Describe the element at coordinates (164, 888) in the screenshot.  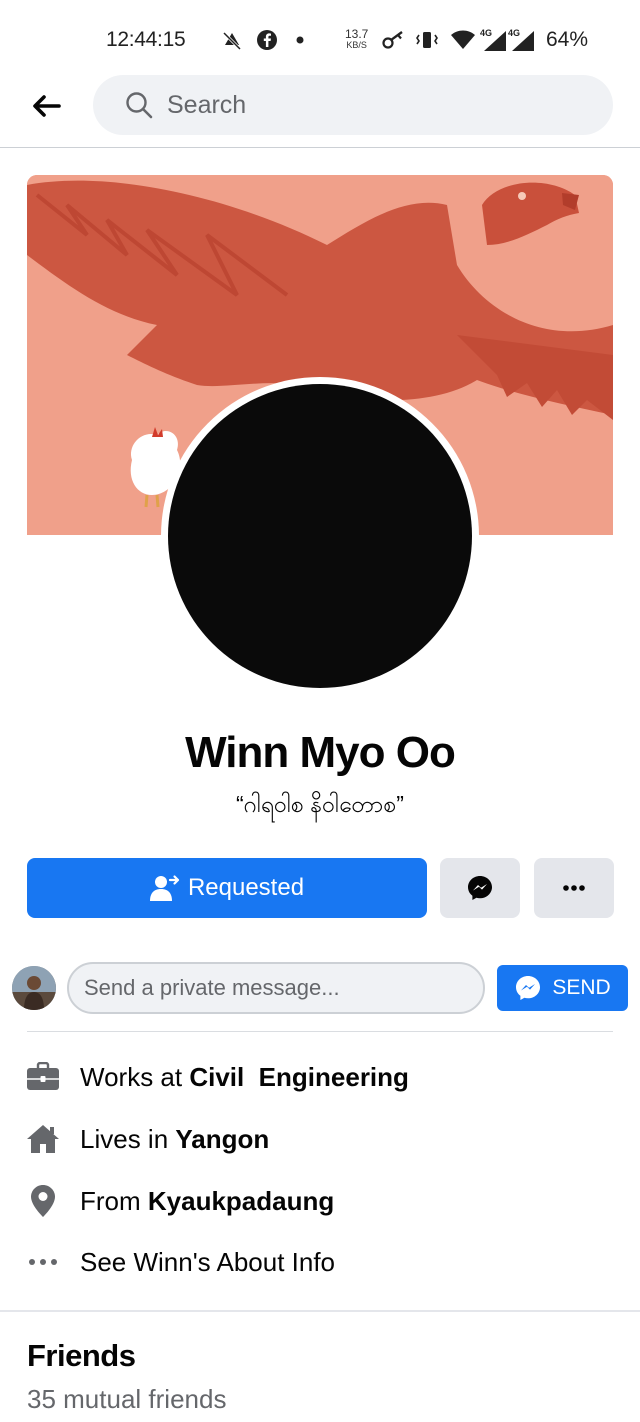
I see `friend-request-sent-icon` at that location.